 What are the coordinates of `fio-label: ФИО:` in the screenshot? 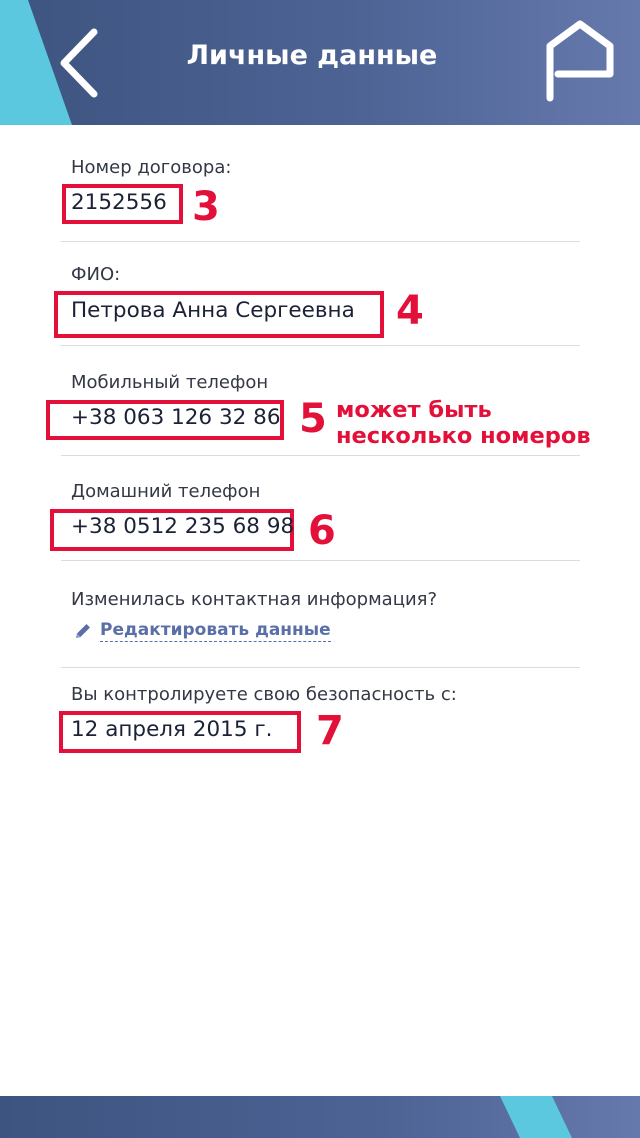 It's located at (96, 274).